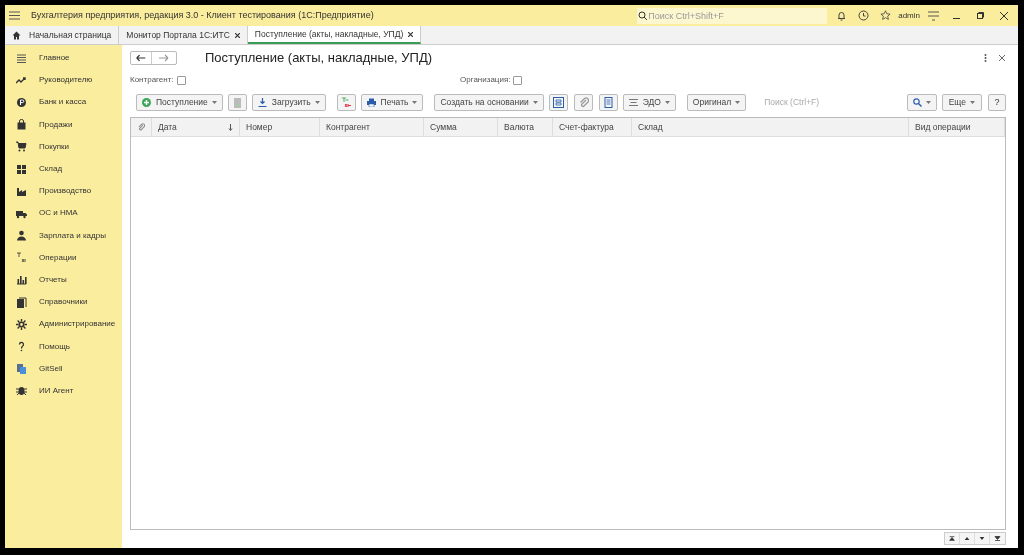 This screenshot has width=1024, height=555. I want to click on sidebar-item: Отчеты, so click(63, 280).